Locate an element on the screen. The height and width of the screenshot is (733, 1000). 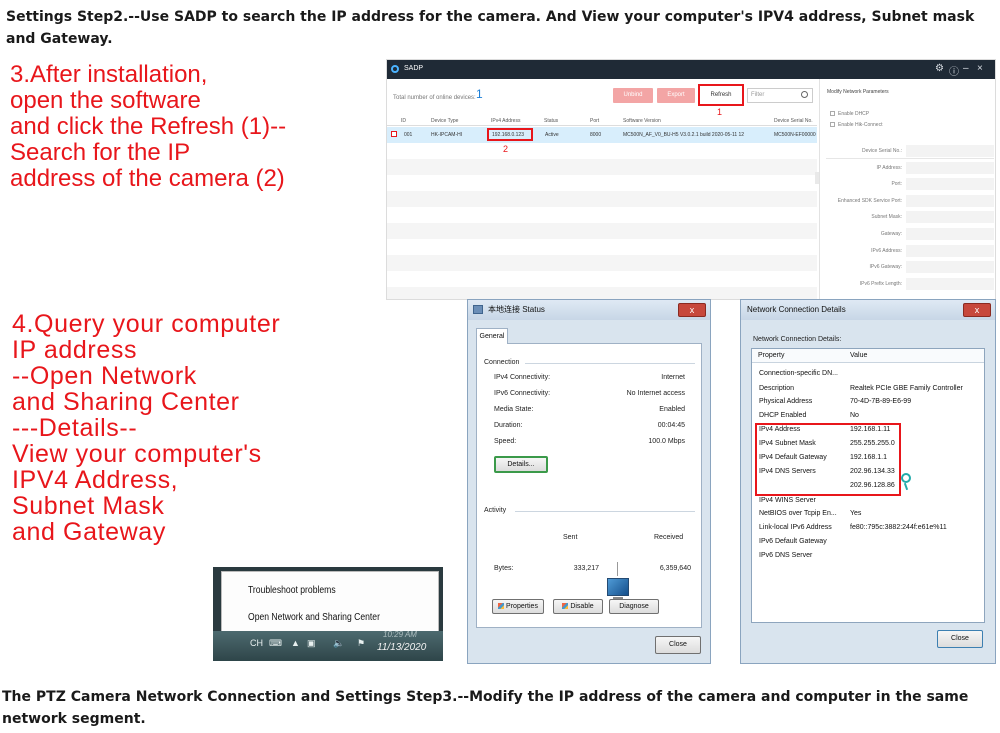
tray-time: 10:29 AM is located at coordinates (400, 634).